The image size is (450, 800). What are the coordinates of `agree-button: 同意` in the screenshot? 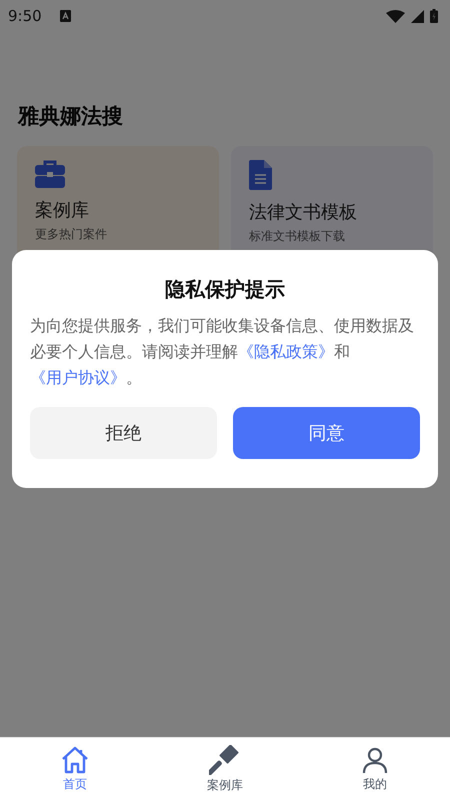 It's located at (326, 433).